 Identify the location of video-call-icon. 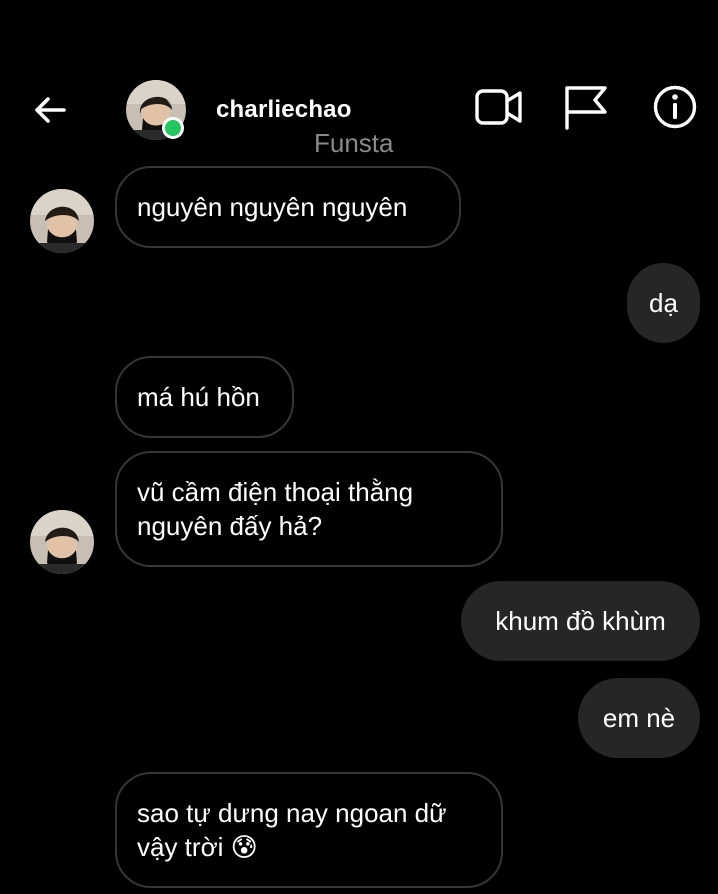
(498, 107).